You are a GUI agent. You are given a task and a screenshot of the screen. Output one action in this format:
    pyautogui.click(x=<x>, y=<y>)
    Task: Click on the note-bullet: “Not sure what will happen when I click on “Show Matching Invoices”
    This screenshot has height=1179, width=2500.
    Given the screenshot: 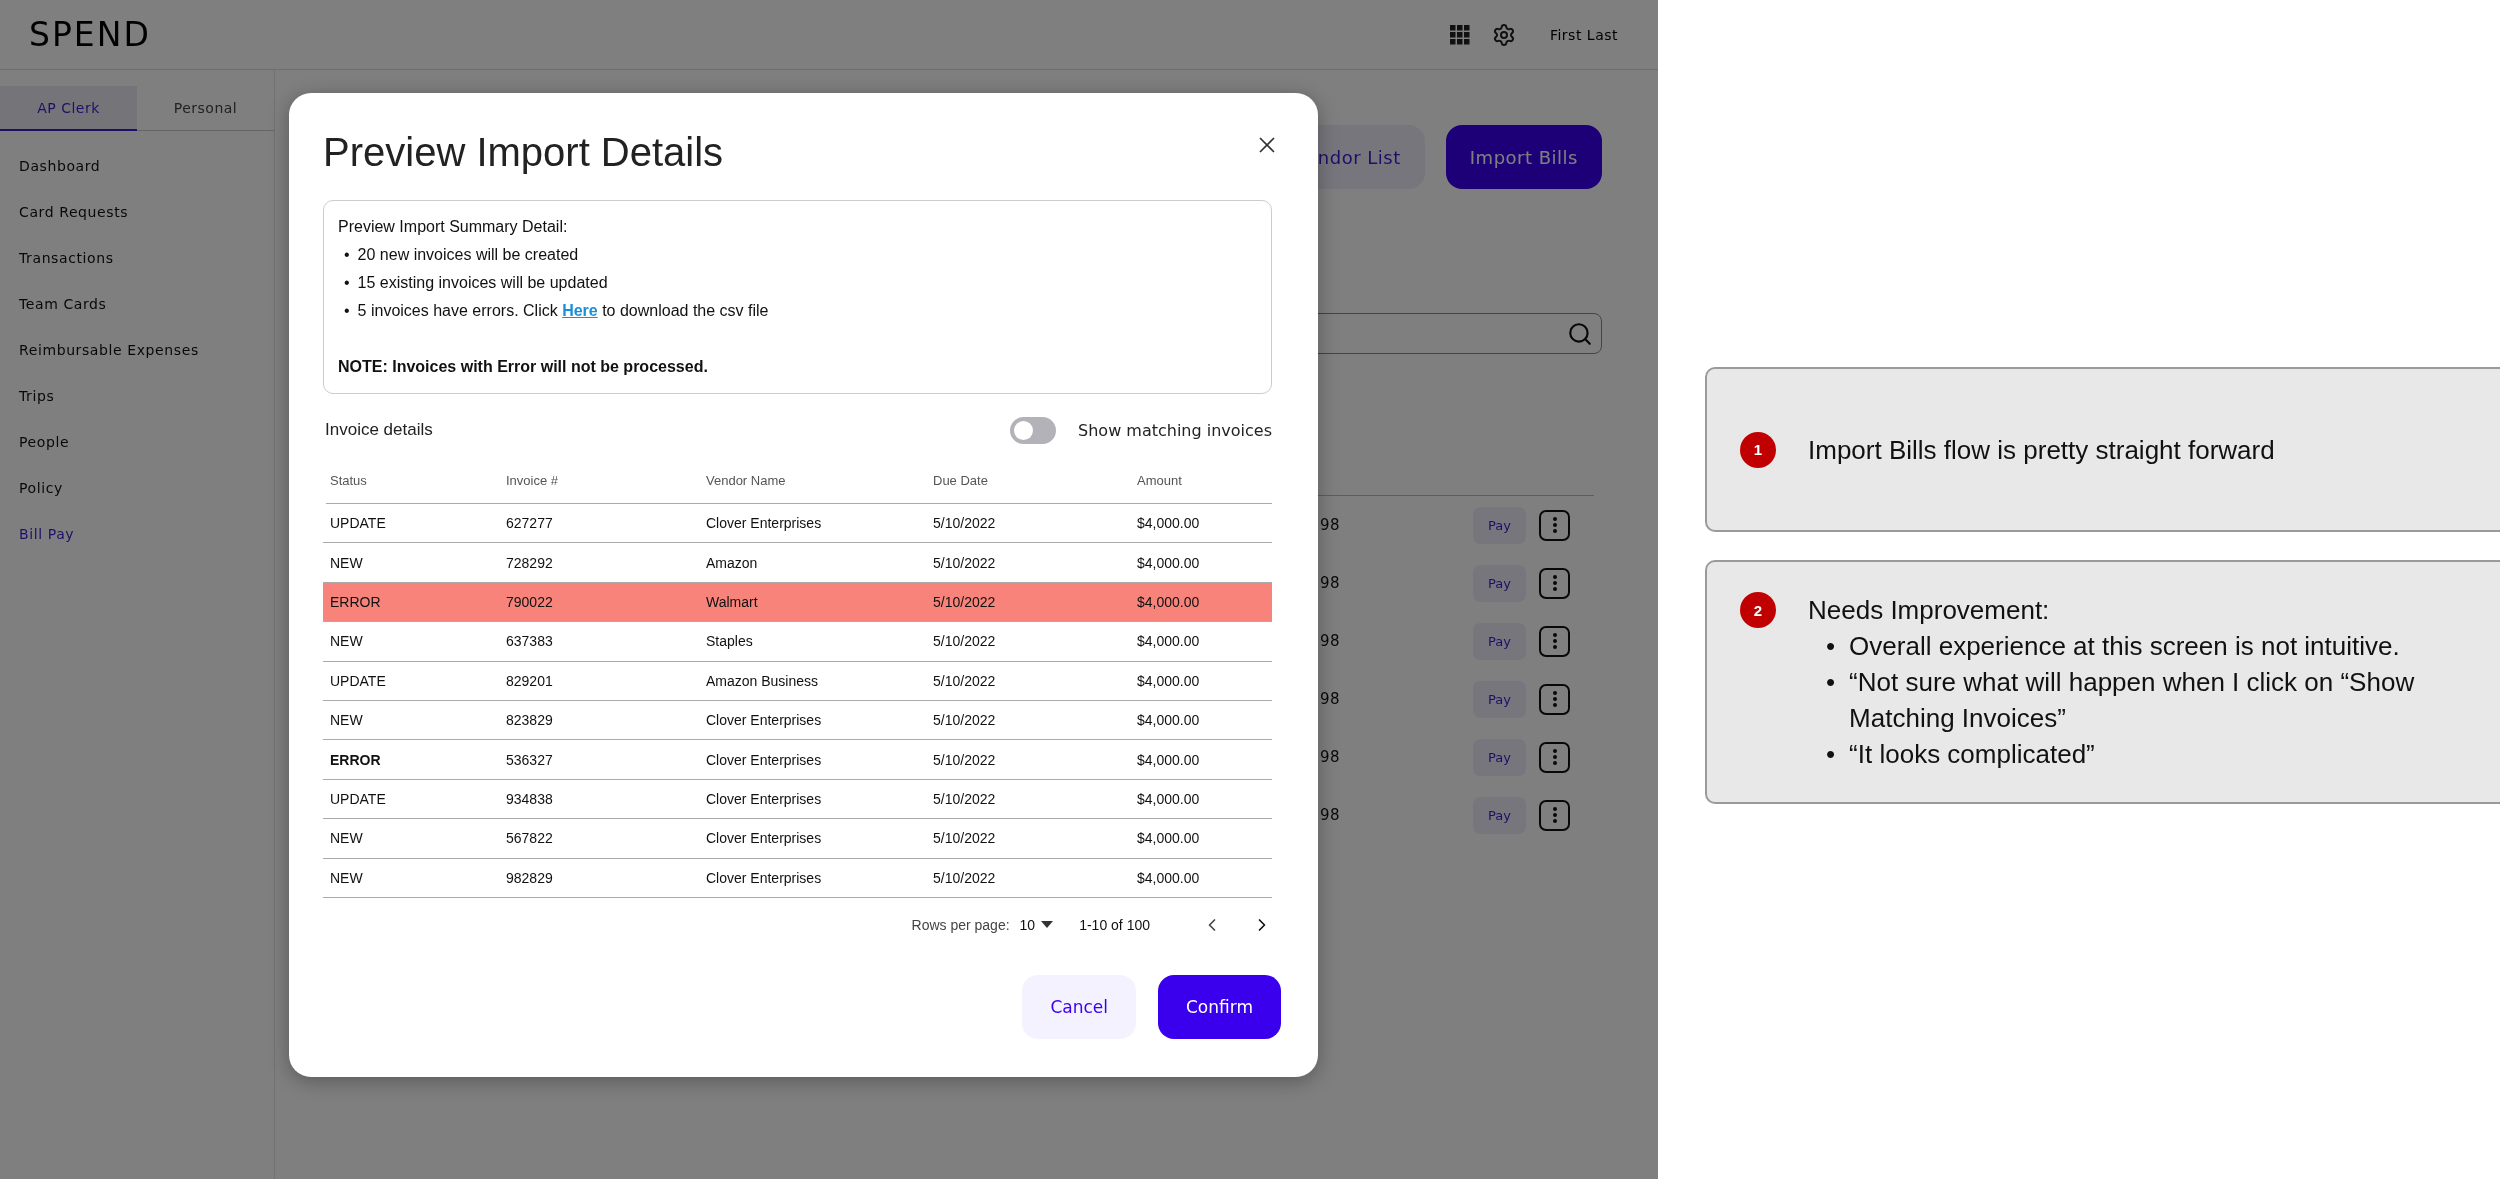 What is the action you would take?
    pyautogui.click(x=2132, y=700)
    